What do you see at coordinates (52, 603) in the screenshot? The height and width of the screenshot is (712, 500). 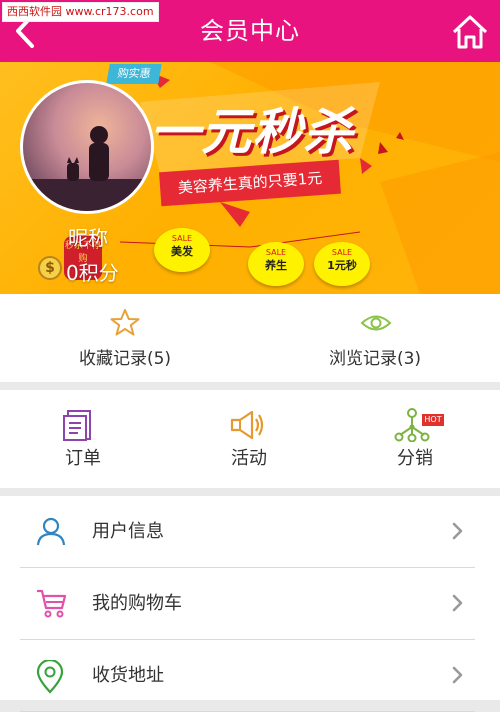 I see `shopping-cart-icon` at bounding box center [52, 603].